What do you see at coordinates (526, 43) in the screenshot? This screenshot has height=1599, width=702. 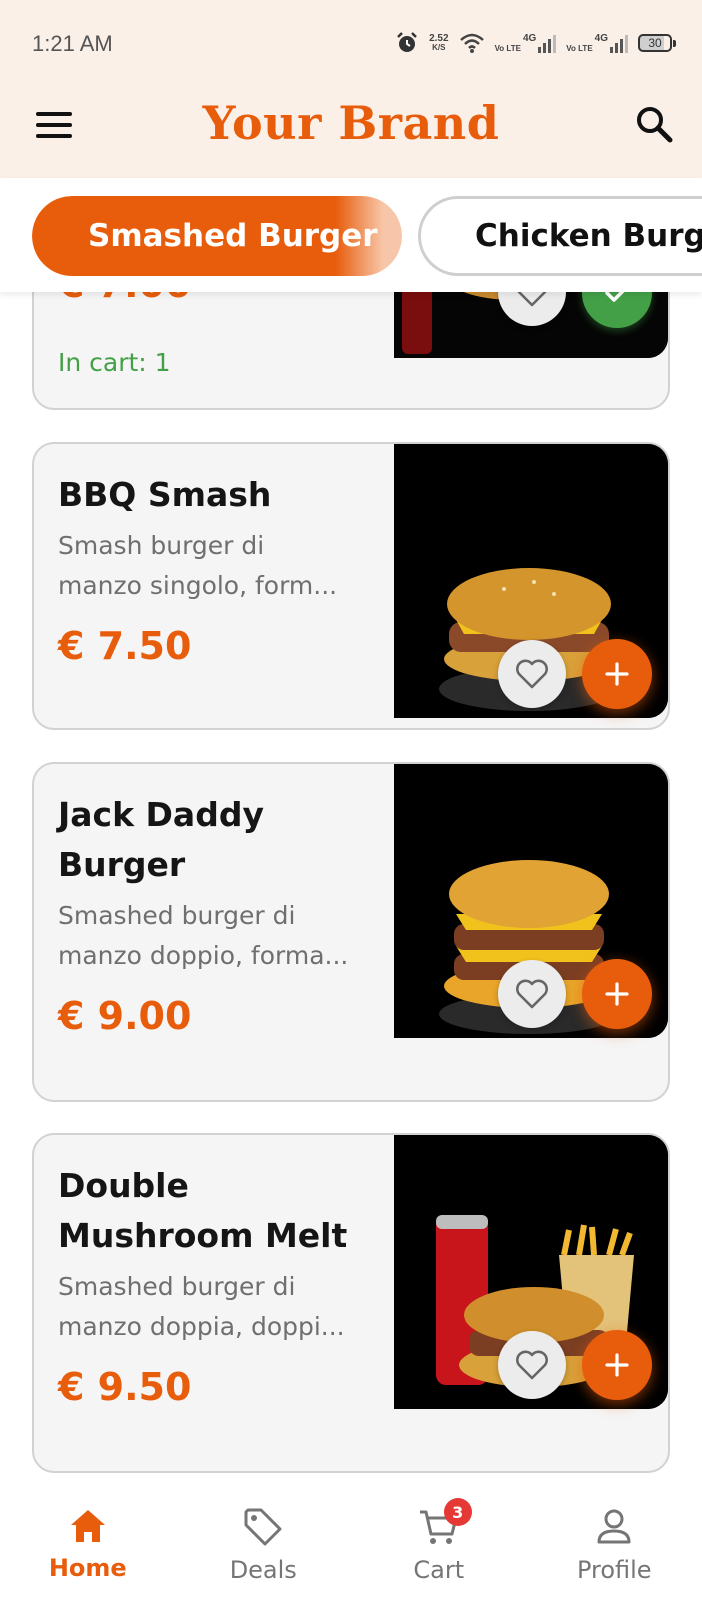 I see `sim1-signal: Vo LTE 4G` at bounding box center [526, 43].